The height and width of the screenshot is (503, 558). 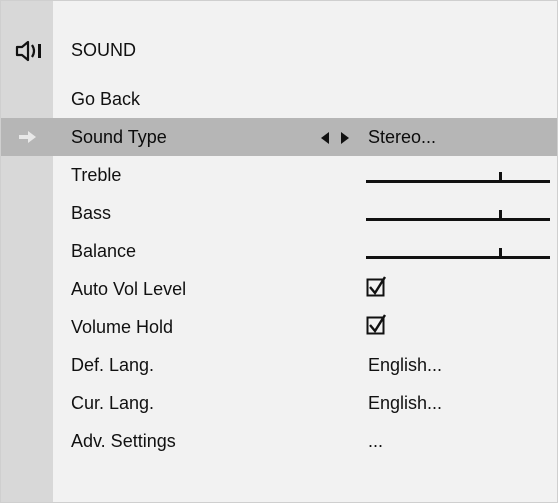 I want to click on menu-item-label: Def. Lang., so click(x=113, y=365).